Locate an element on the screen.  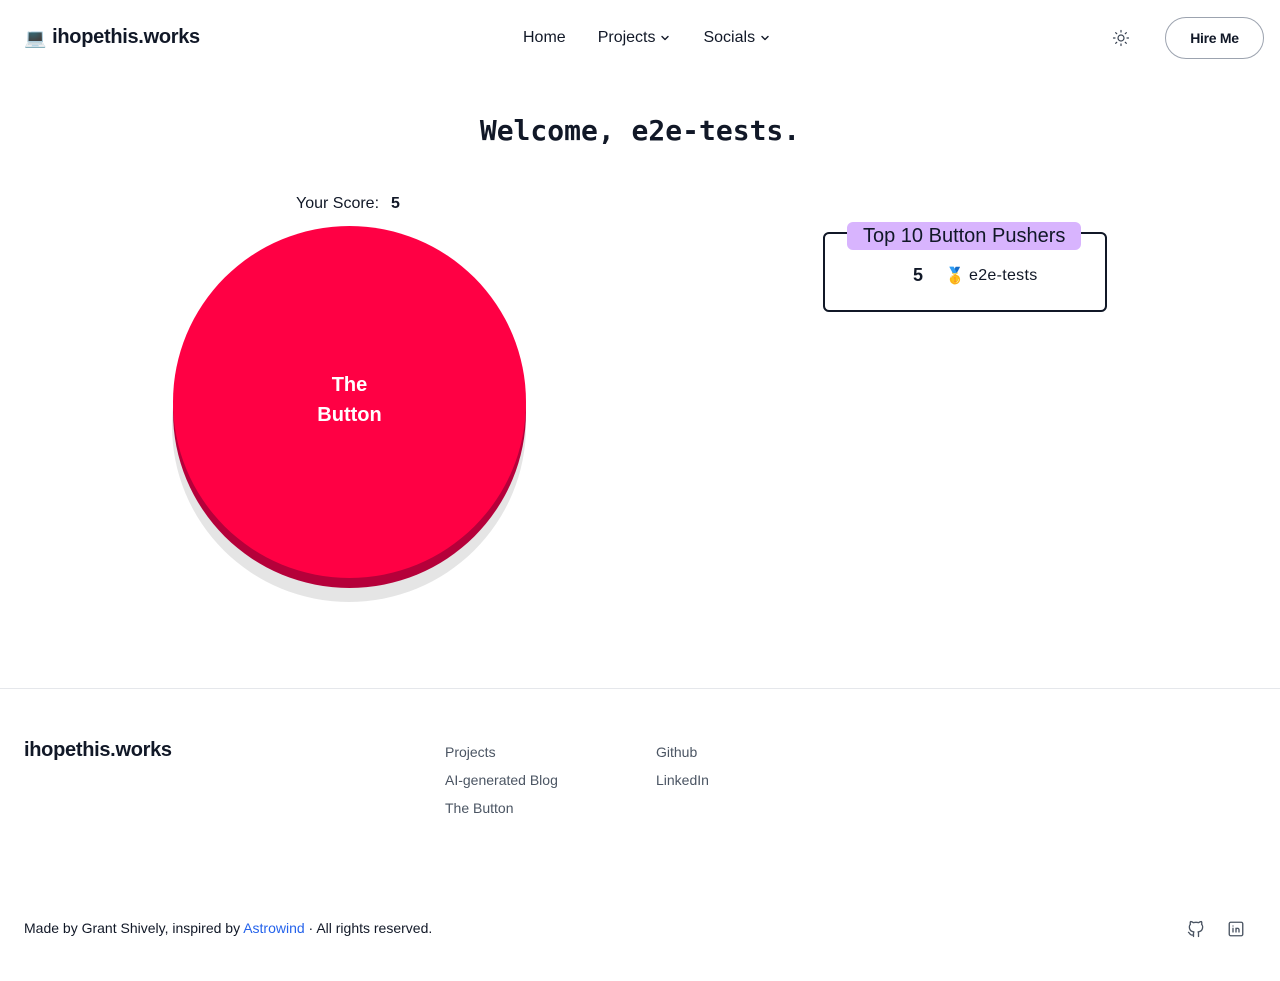
linkedin-icon is located at coordinates (1236, 929).